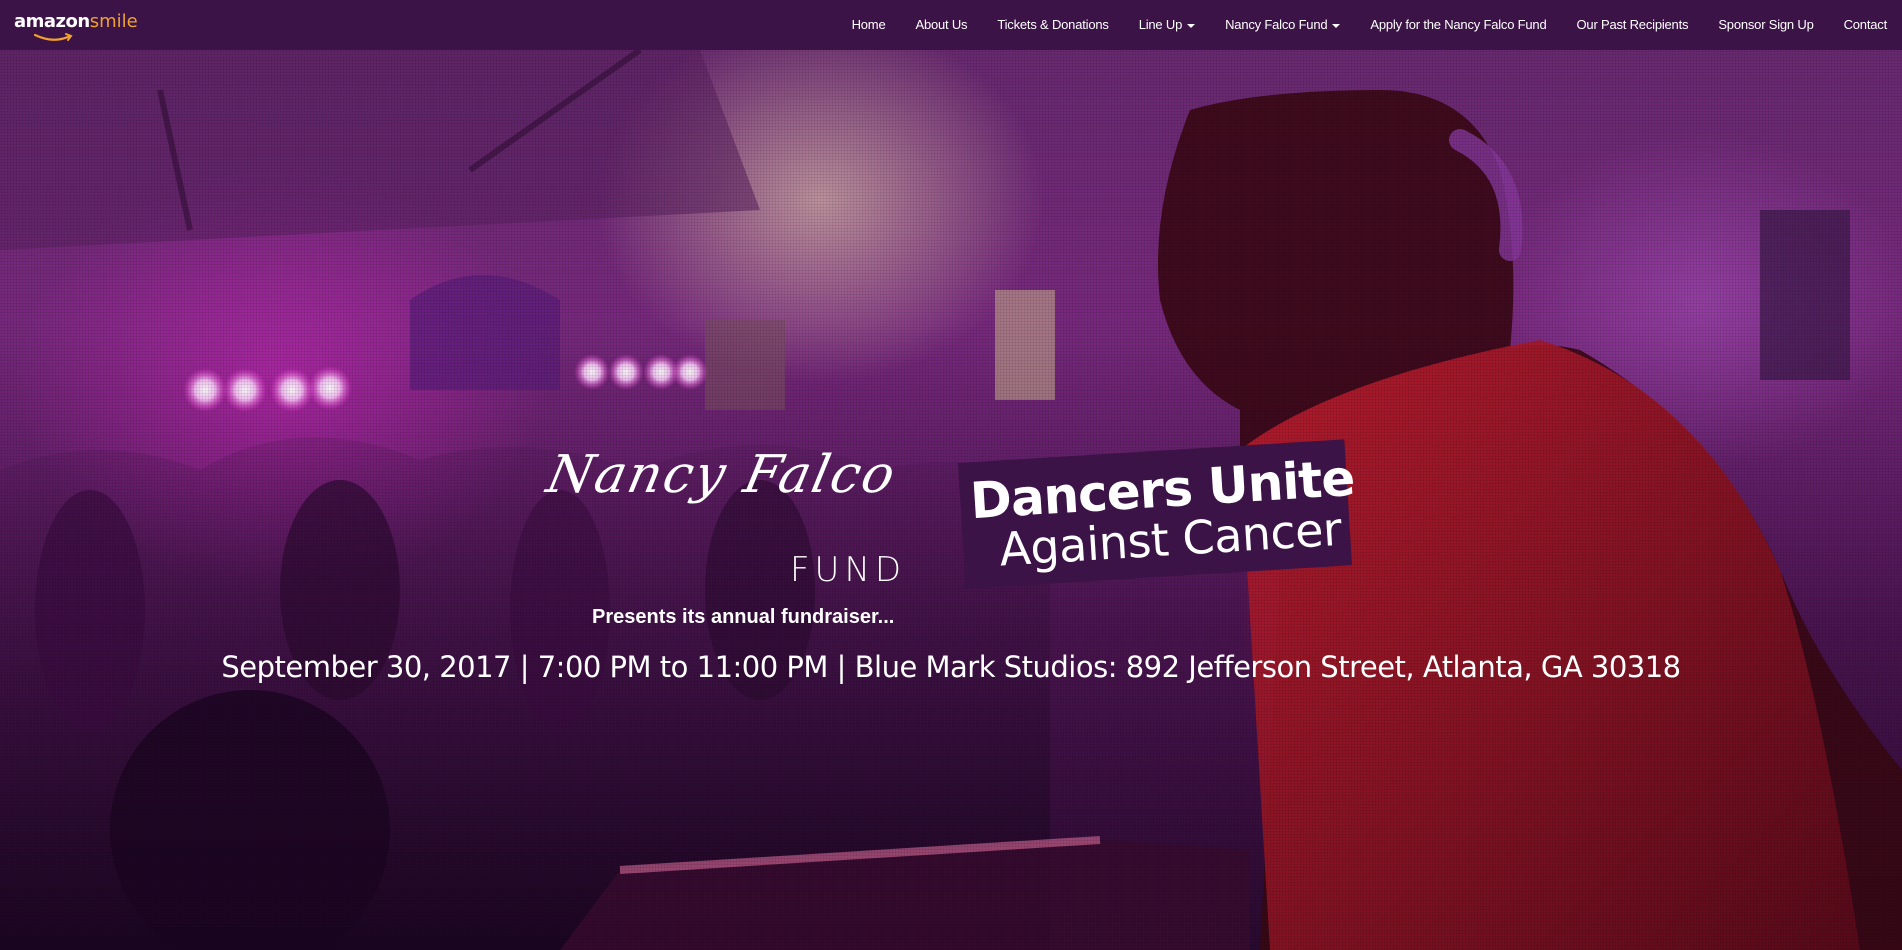 The image size is (1902, 950). I want to click on nav-item-label: Contact, so click(1865, 24).